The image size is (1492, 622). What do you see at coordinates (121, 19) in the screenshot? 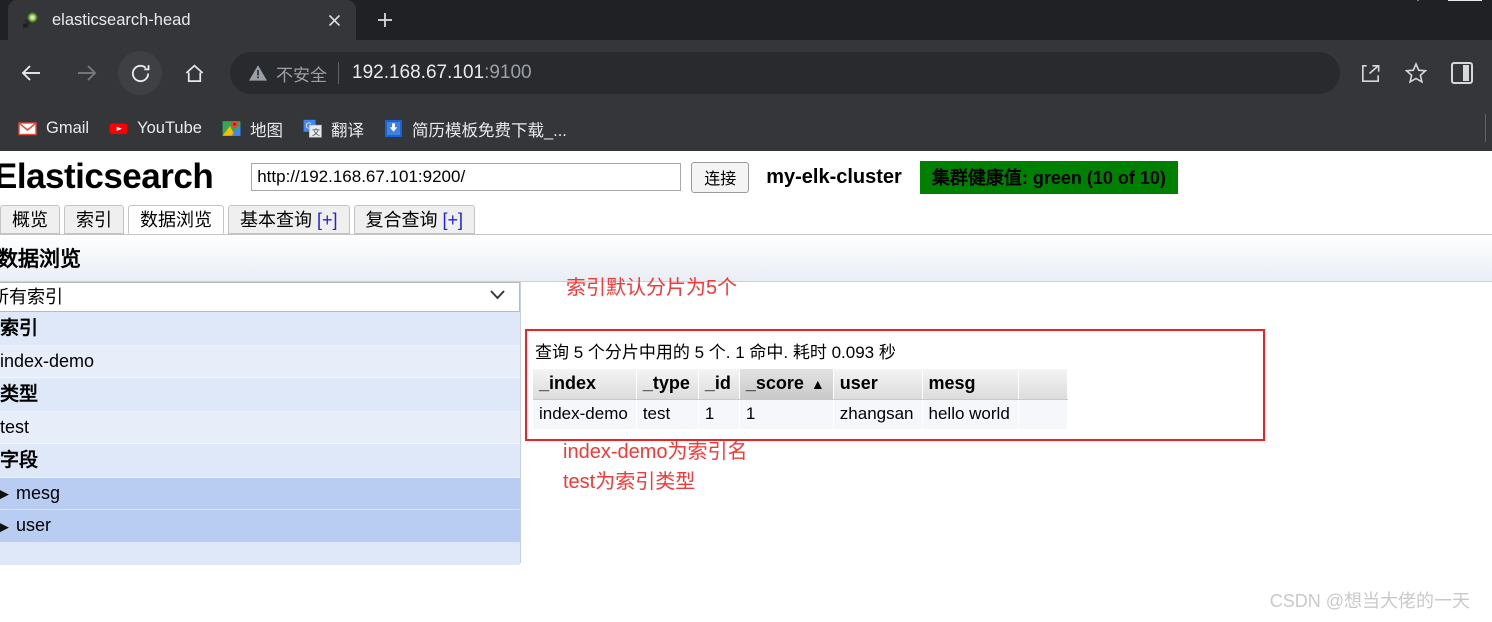
I see `browser-tab-title: elasticsearch-head` at bounding box center [121, 19].